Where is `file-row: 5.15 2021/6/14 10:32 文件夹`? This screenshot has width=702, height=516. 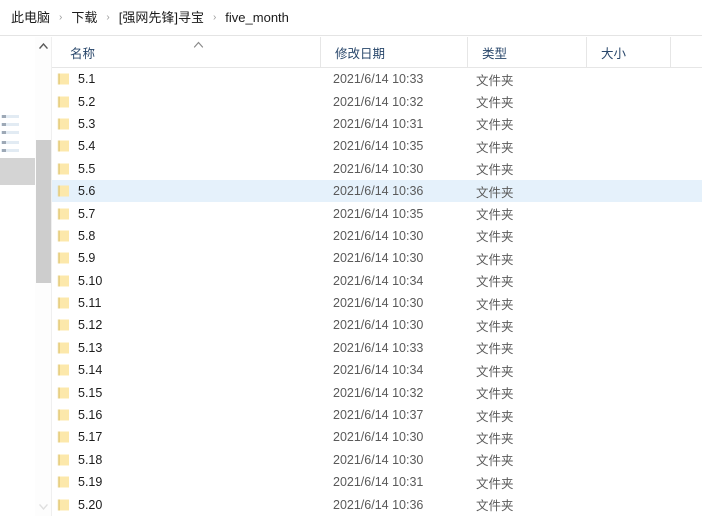
file-row: 5.15 2021/6/14 10:32 文件夹 is located at coordinates (377, 392).